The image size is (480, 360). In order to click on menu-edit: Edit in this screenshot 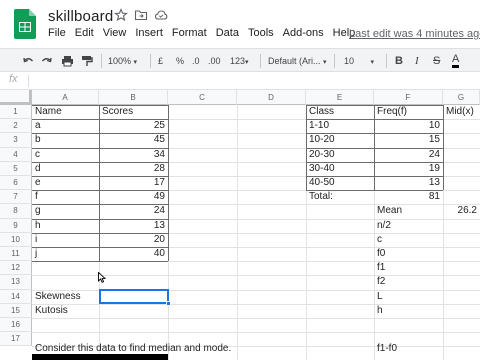, I will do `click(84, 33)`.